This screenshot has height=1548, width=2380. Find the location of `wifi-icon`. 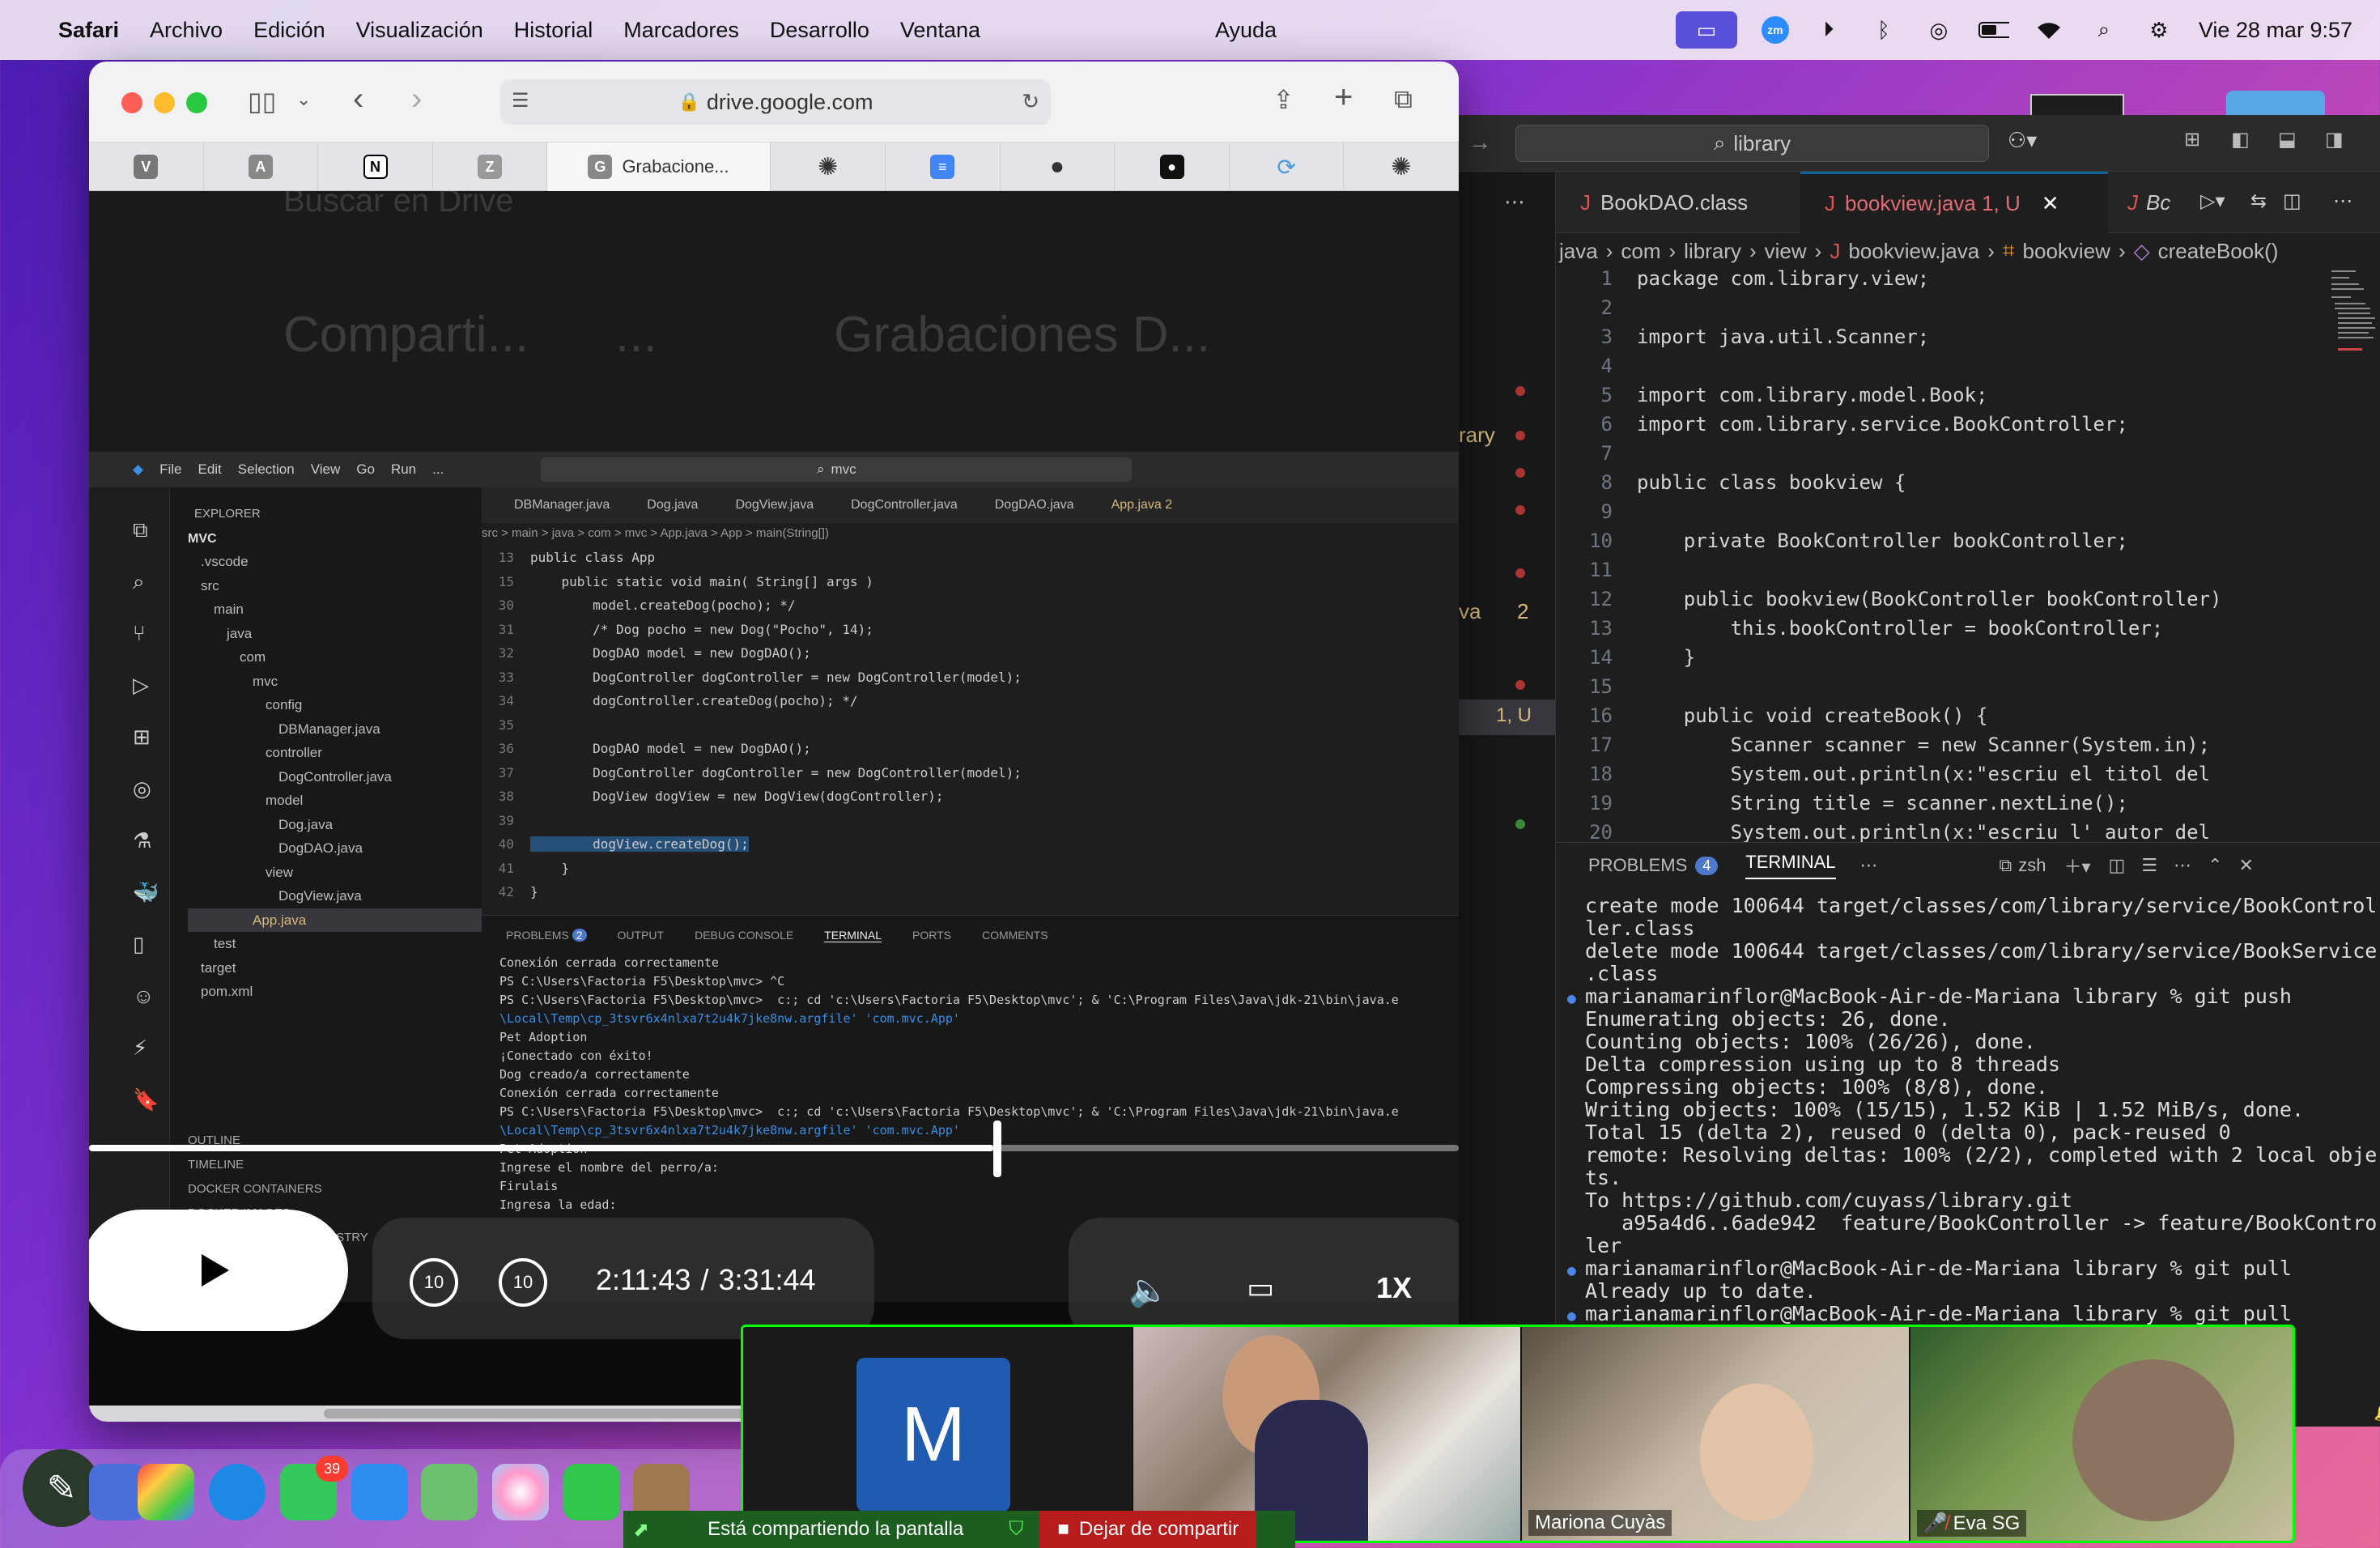

wifi-icon is located at coordinates (2049, 30).